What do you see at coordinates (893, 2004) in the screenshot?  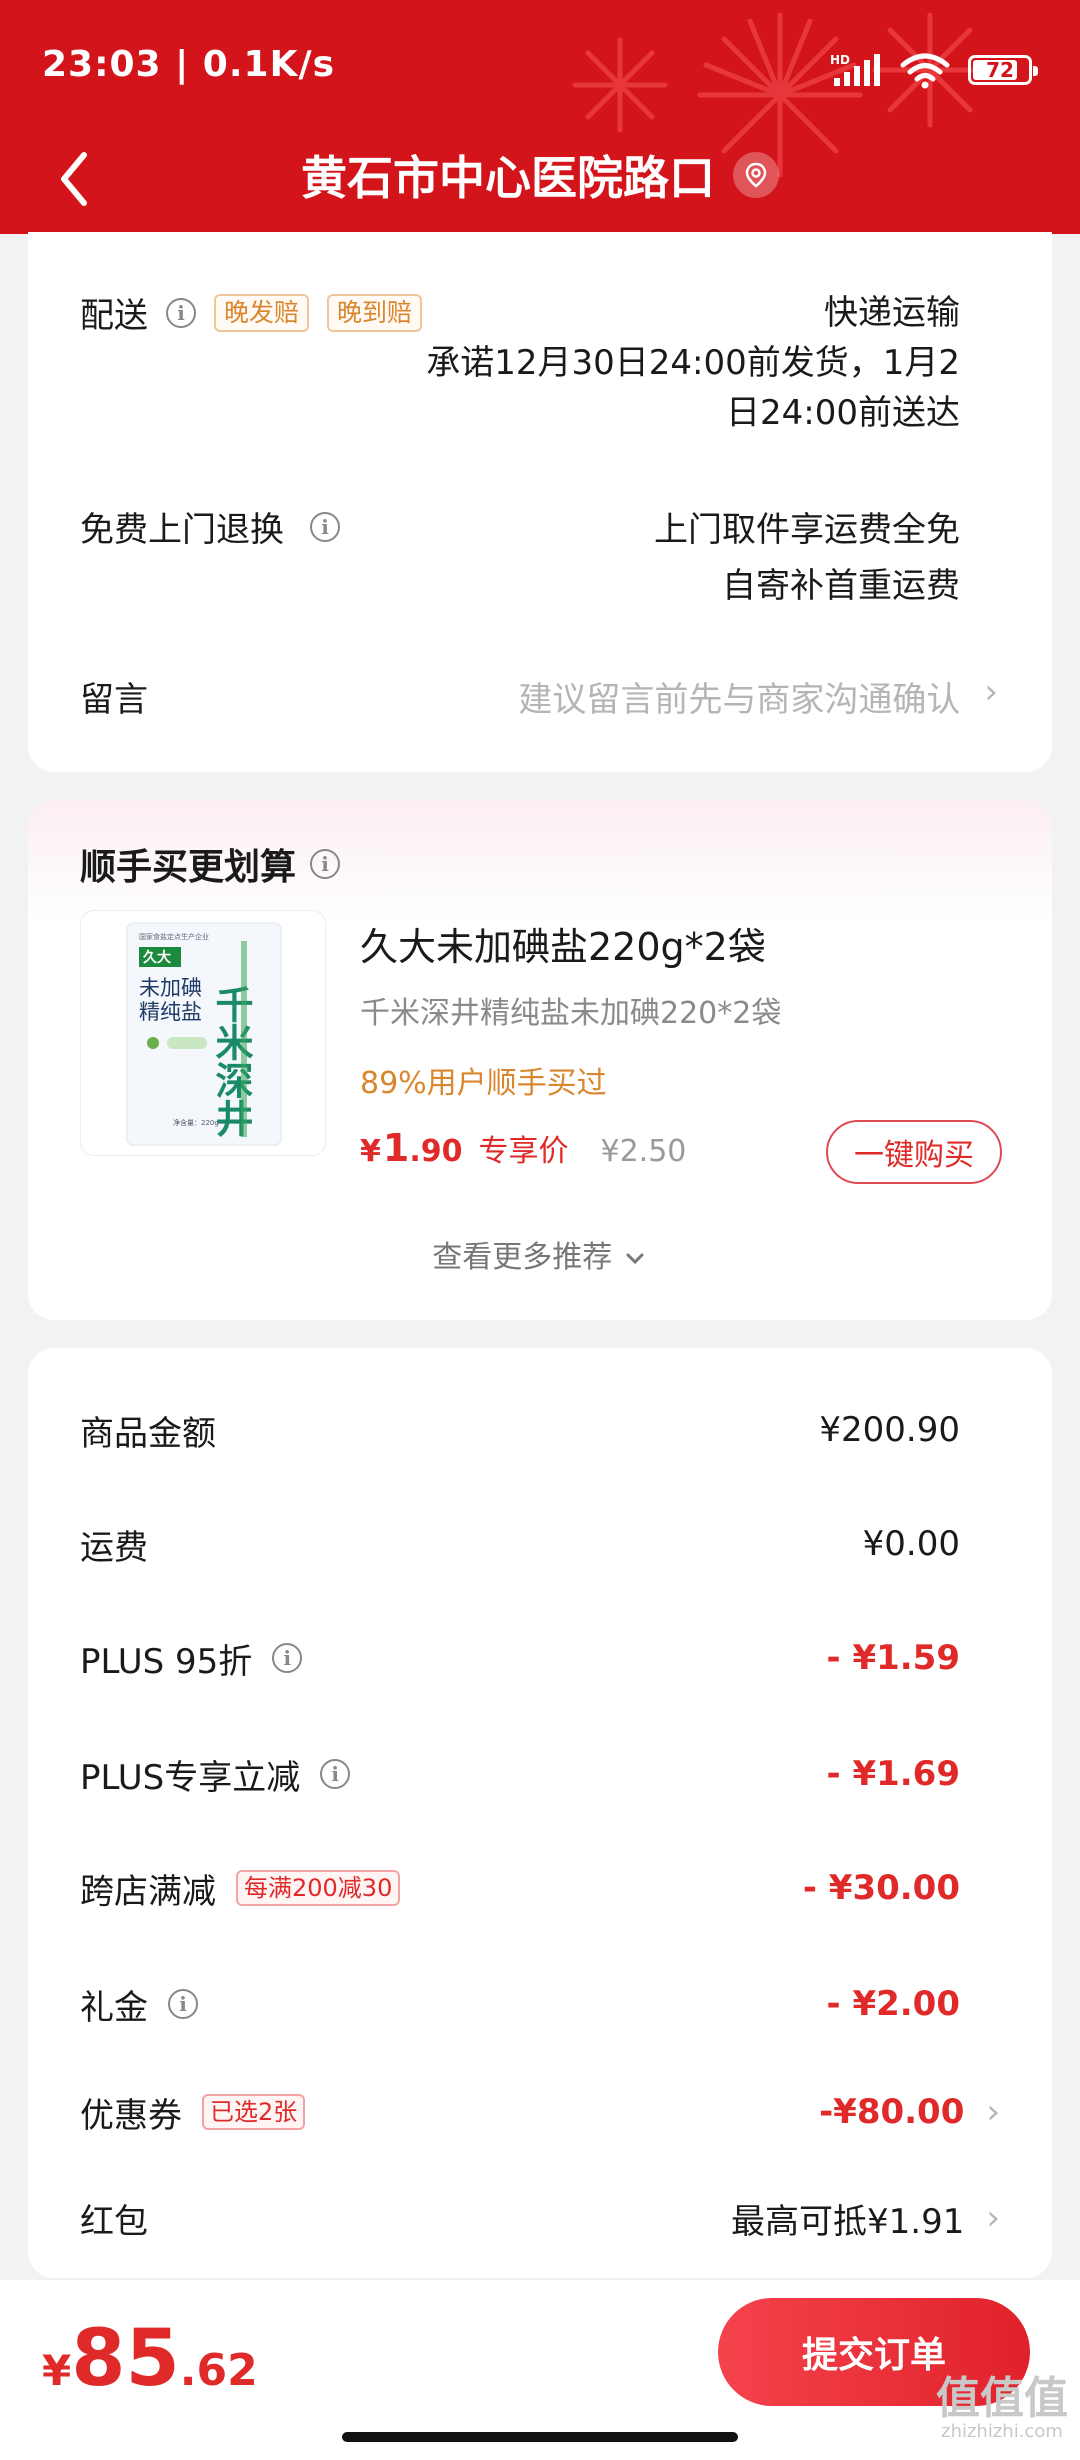 I see `summary-value: - ¥2.00` at bounding box center [893, 2004].